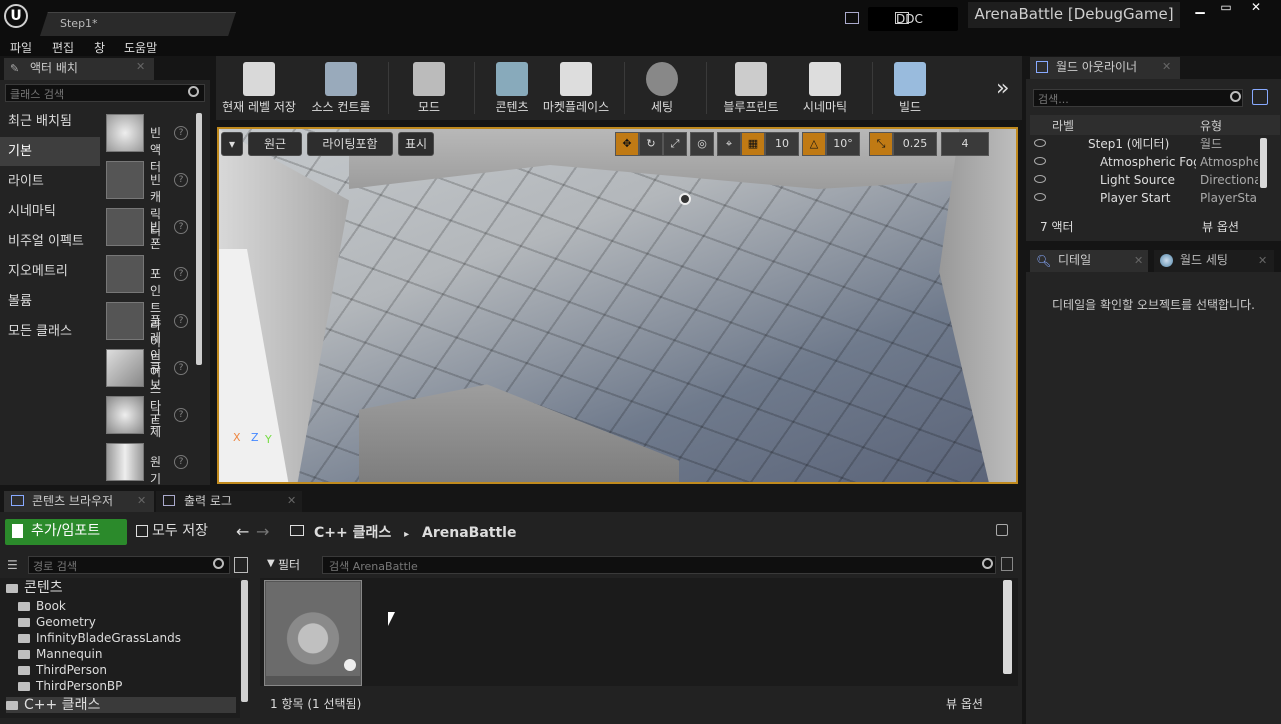 The height and width of the screenshot is (724, 1281). Describe the element at coordinates (1145, 180) in the screenshot. I see `outliner-row: Light Source DirectionalLight` at that location.